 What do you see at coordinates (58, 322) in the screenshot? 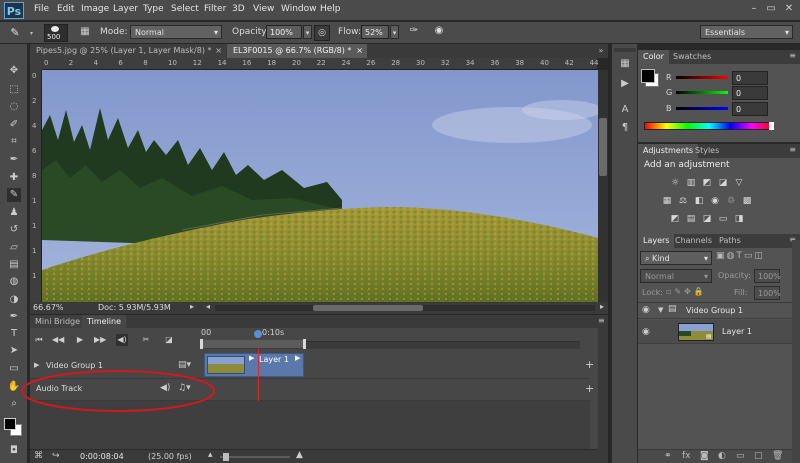
I see `tab-mini-bridge: Mini Bridge` at bounding box center [58, 322].